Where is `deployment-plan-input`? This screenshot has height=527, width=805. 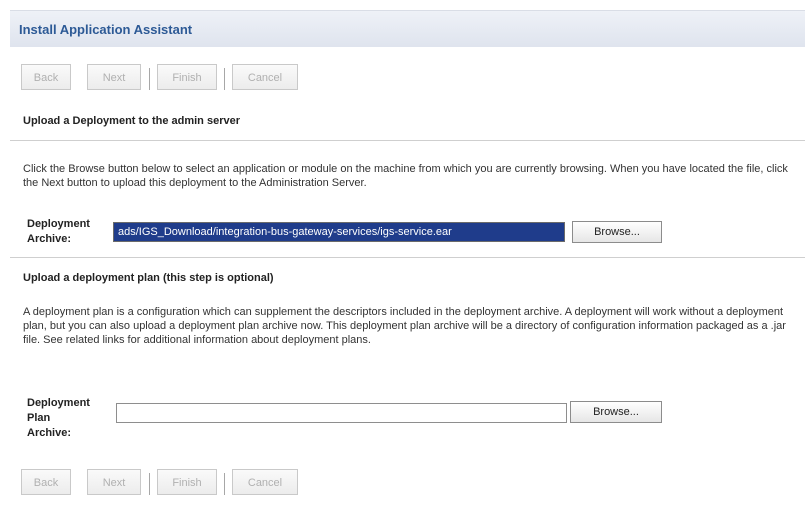 deployment-plan-input is located at coordinates (341, 413).